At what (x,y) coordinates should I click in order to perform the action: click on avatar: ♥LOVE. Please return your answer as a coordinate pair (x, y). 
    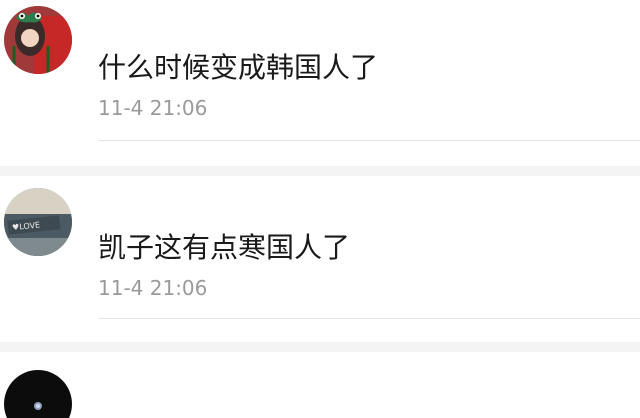
    Looking at the image, I should click on (38, 222).